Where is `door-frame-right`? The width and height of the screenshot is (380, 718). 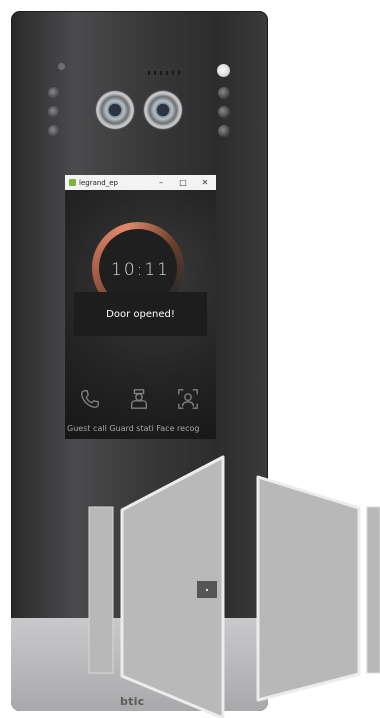 door-frame-right is located at coordinates (373, 590).